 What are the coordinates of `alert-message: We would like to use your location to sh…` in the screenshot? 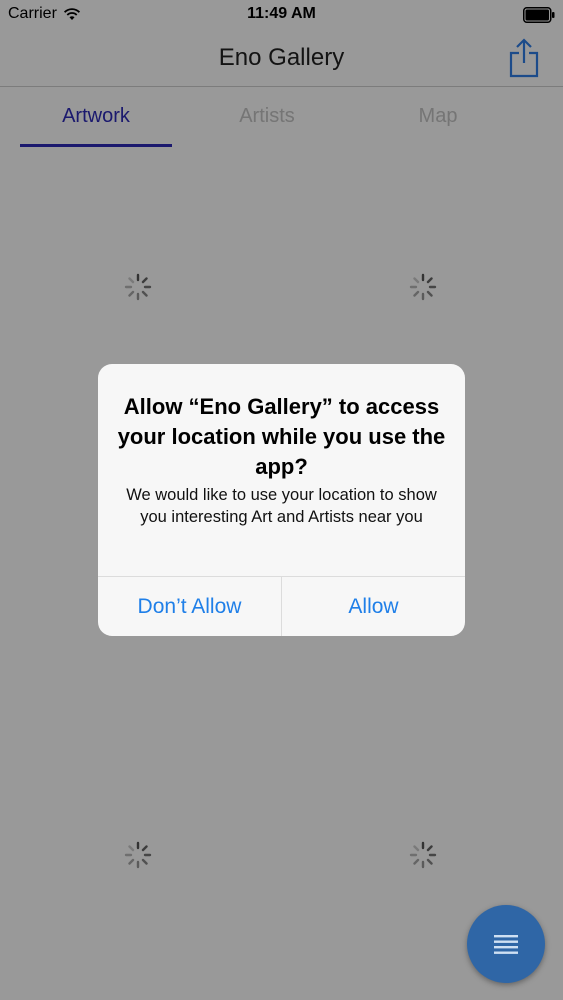 It's located at (281, 506).